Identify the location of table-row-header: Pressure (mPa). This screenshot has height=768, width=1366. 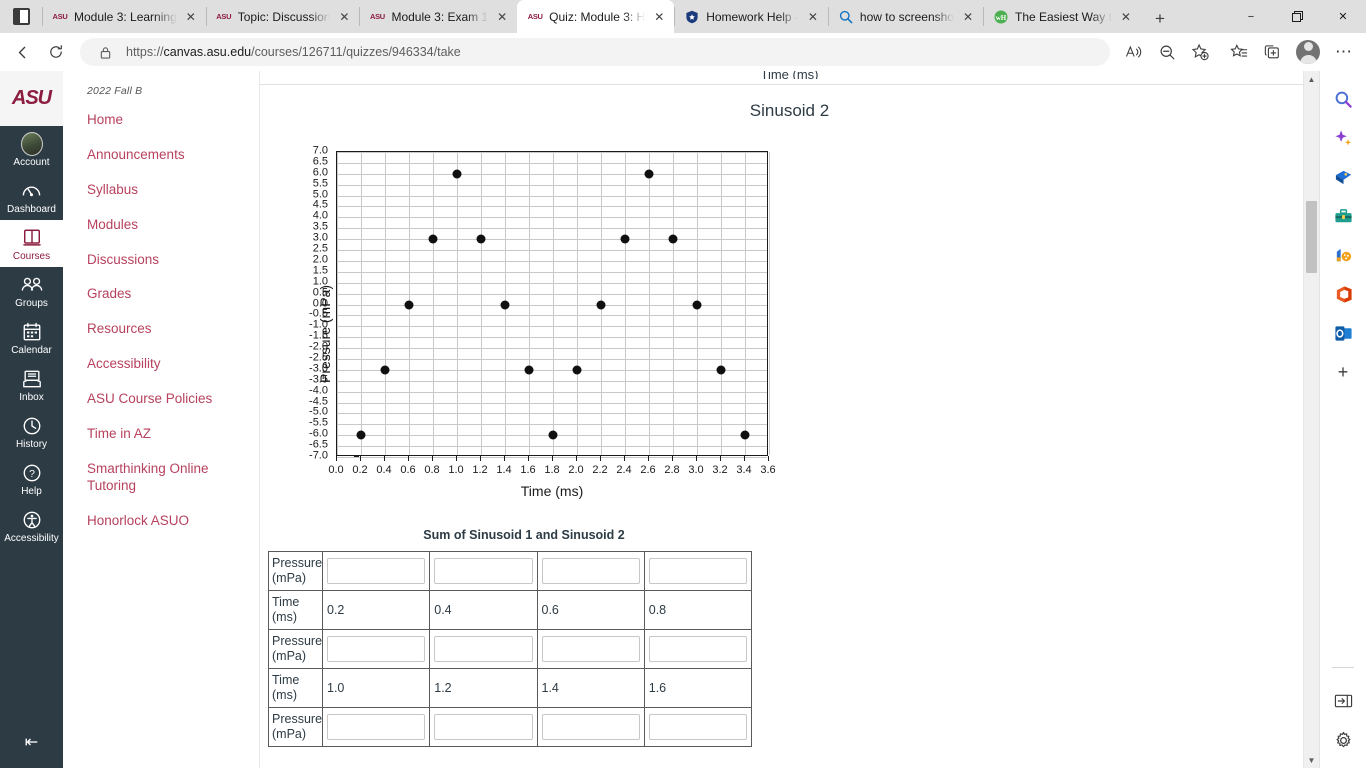
(295, 727).